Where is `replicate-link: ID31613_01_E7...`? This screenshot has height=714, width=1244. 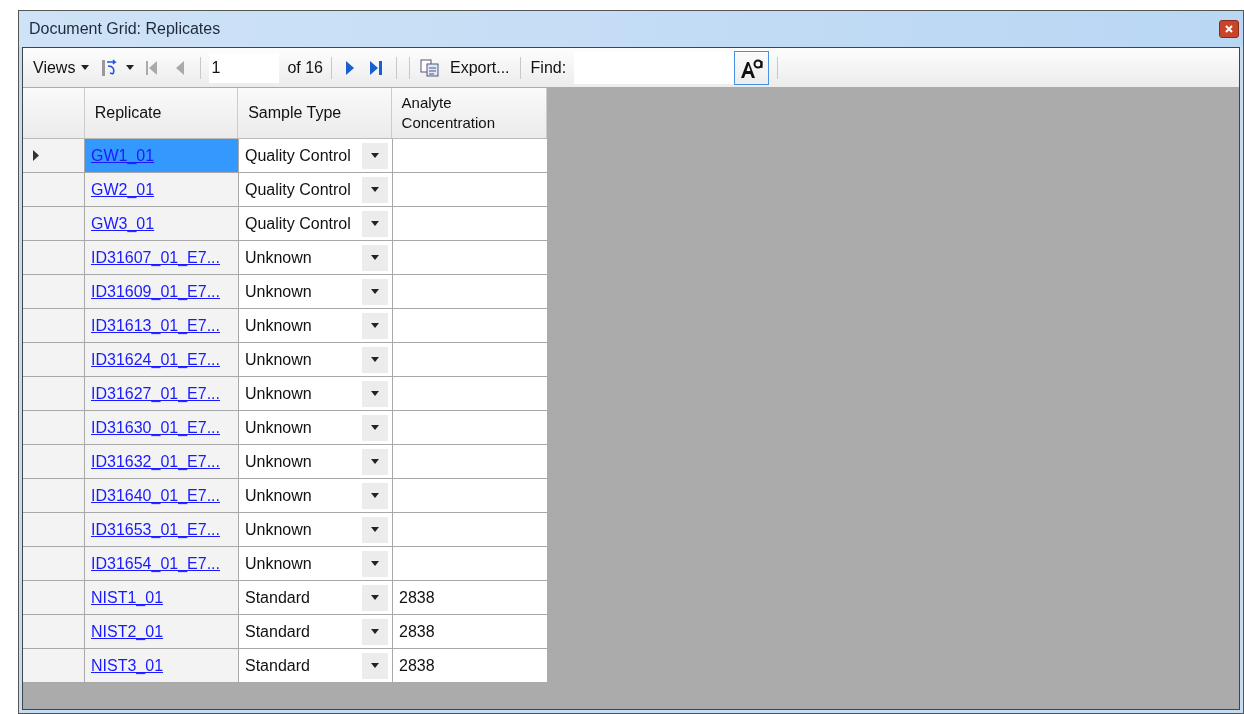 replicate-link: ID31613_01_E7... is located at coordinates (155, 325).